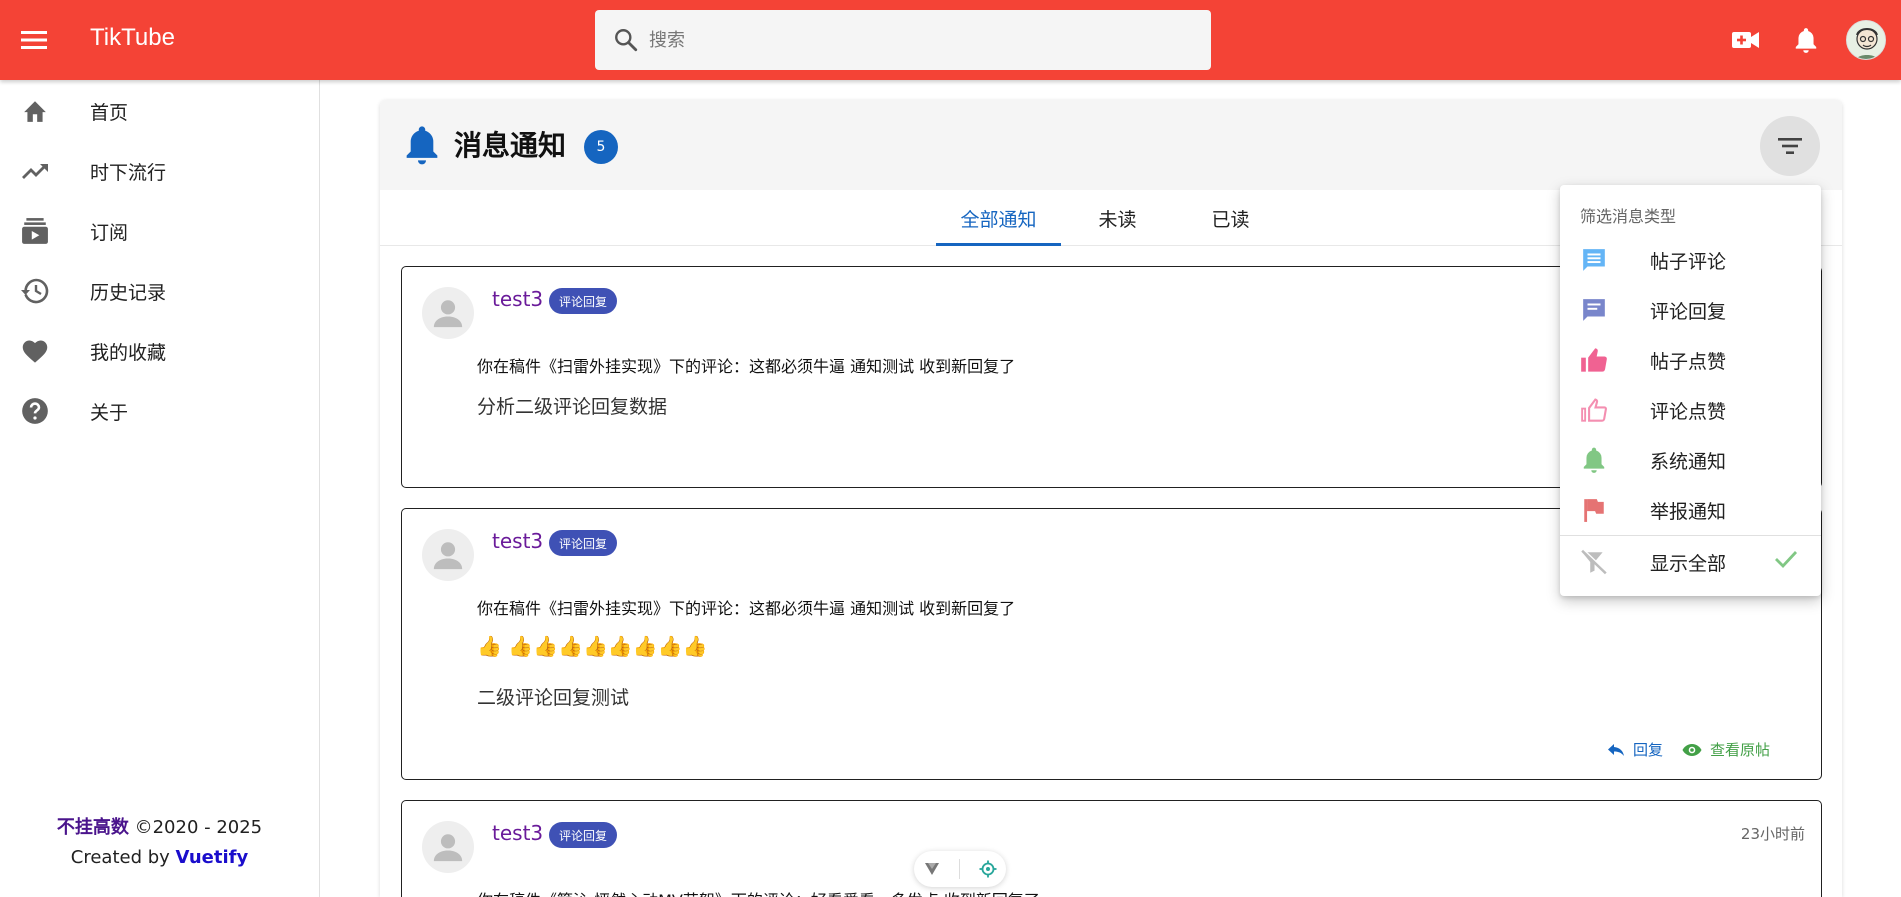  I want to click on notification-message: 分析二级评论回复数据, so click(572, 407).